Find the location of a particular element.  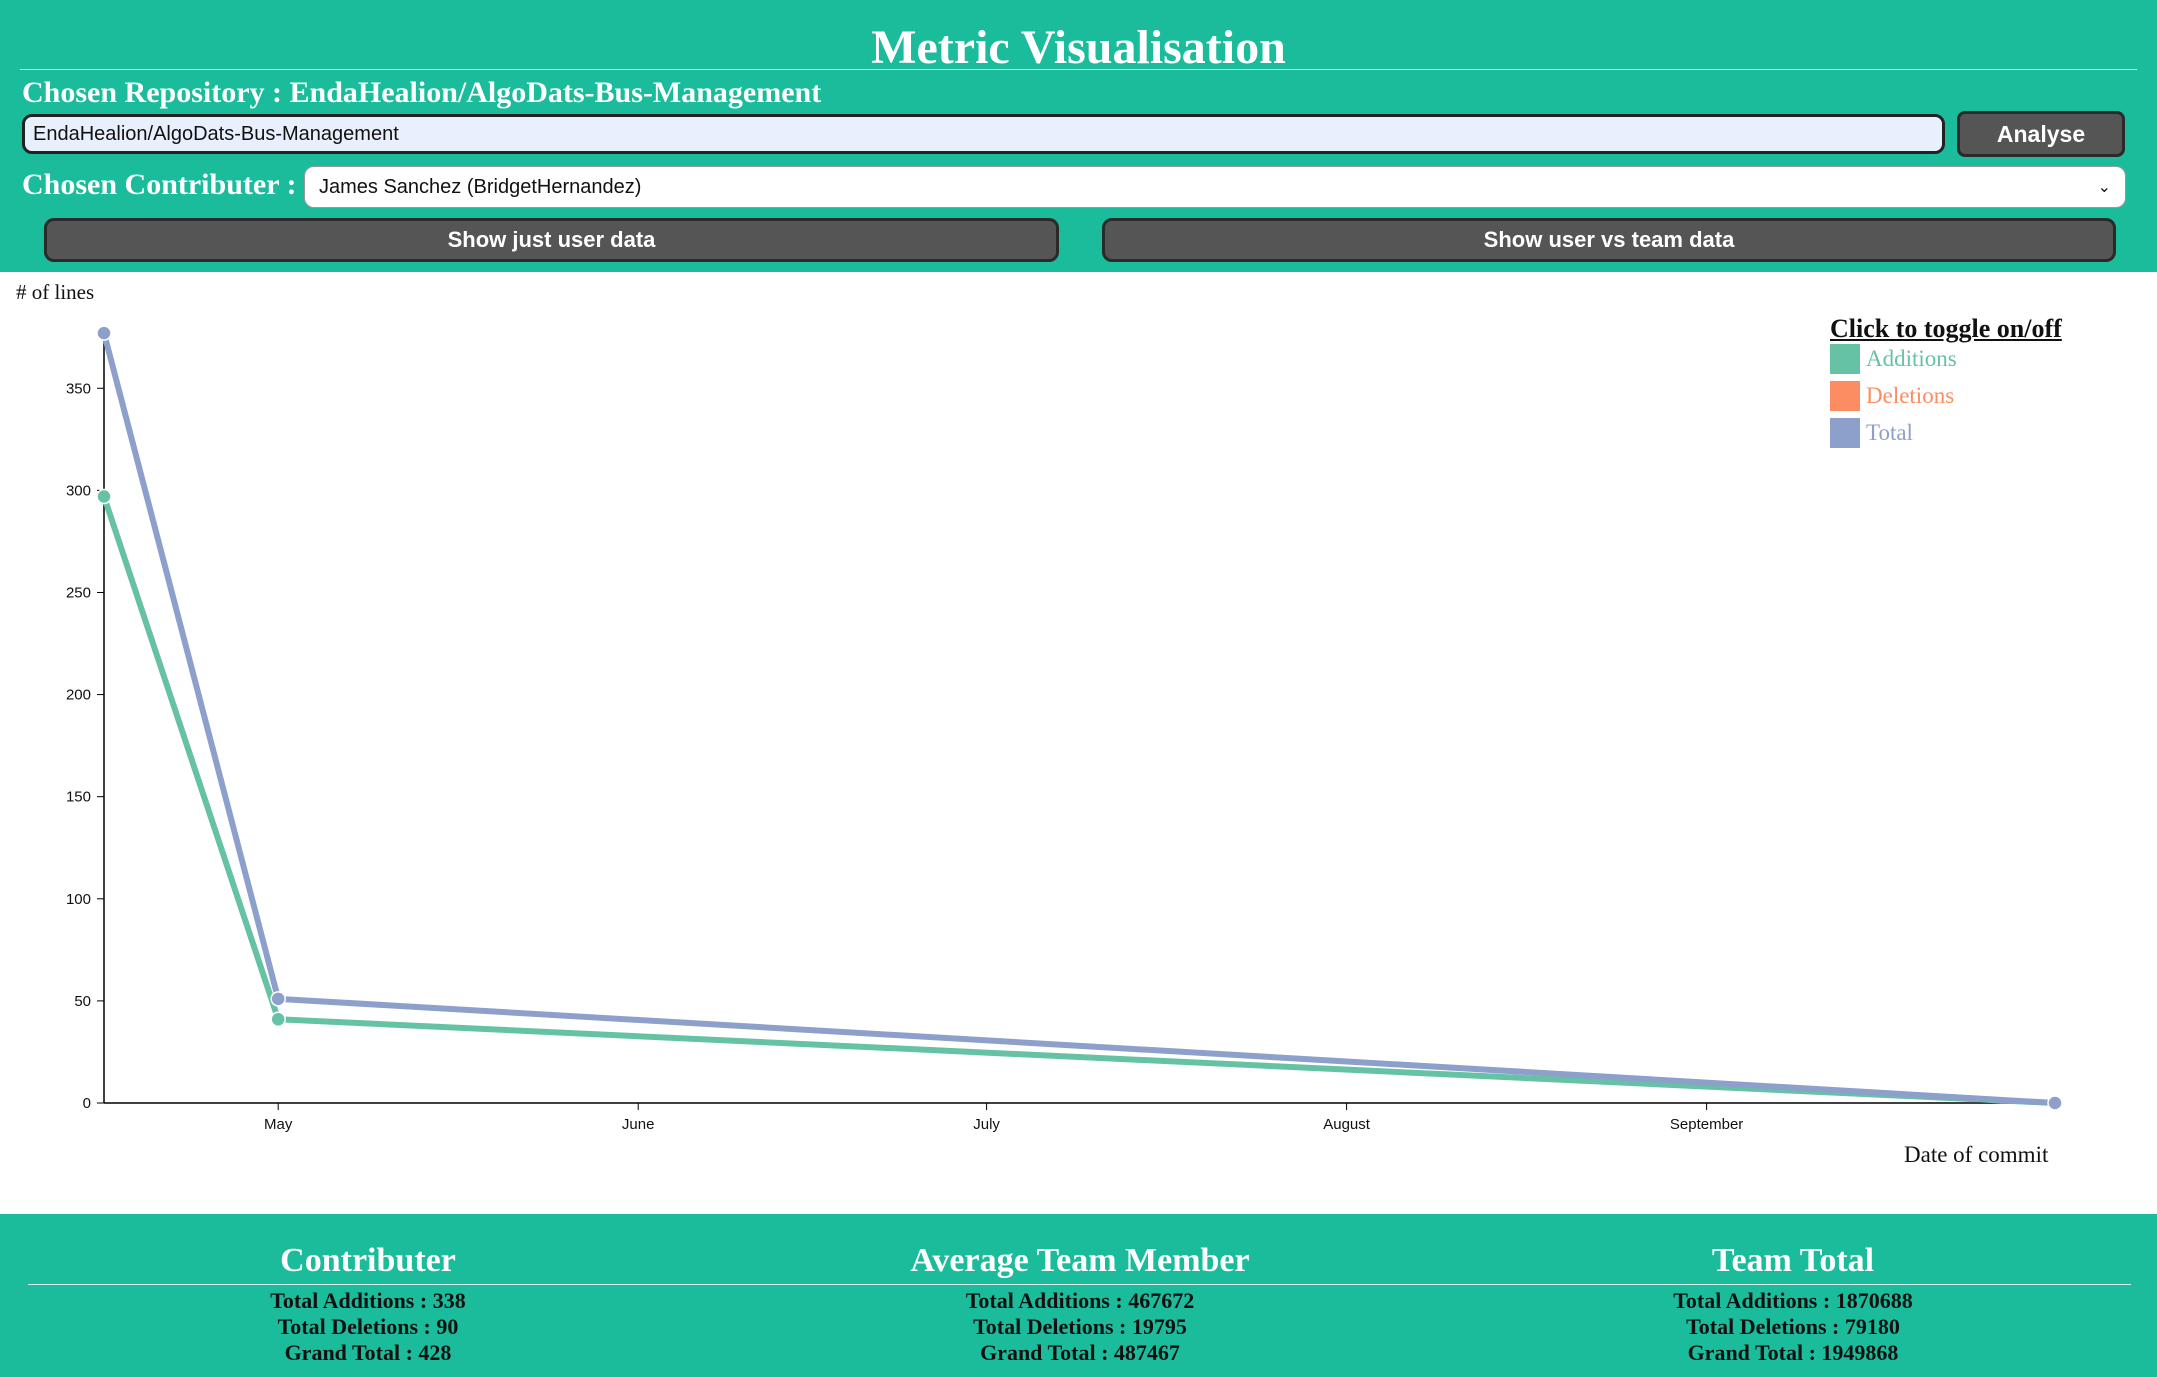

chosen-contributor-label: Chosen Contributer : is located at coordinates (159, 184).